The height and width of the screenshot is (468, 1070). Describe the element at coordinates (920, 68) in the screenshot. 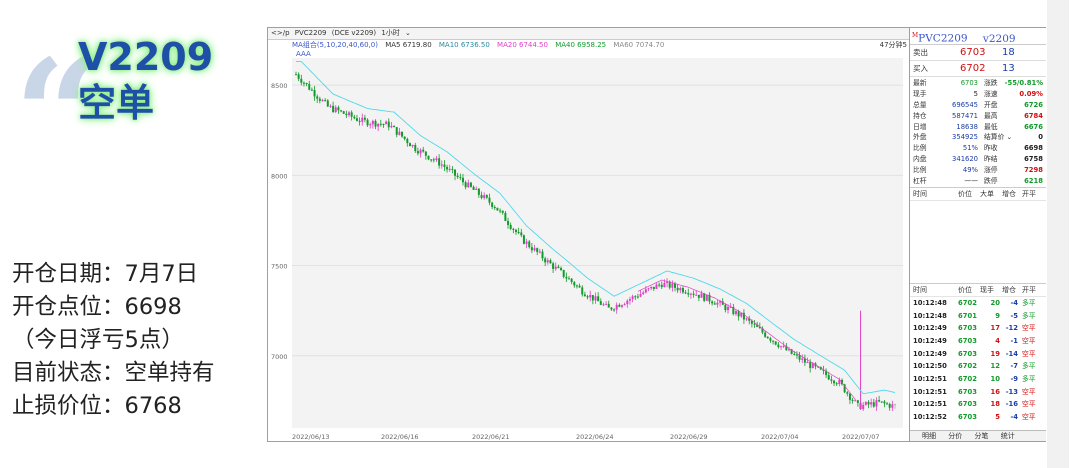

I see `bid-label: 买入` at that location.